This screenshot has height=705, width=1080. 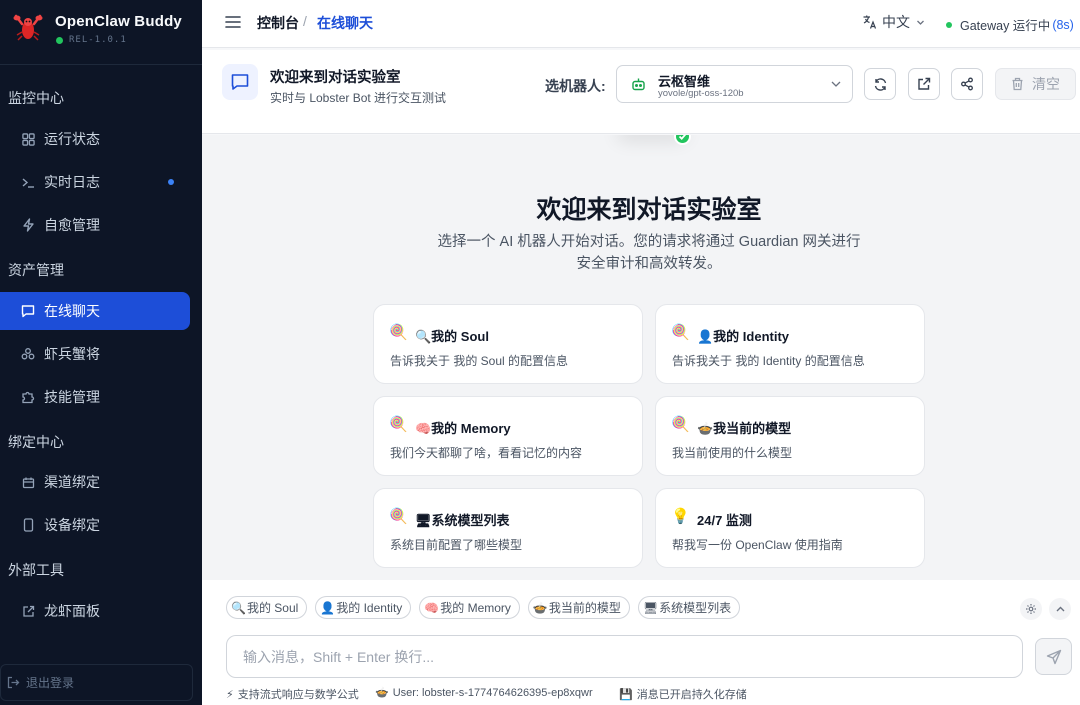 I want to click on sidebar-item-label: 自愈管理, so click(x=72, y=225).